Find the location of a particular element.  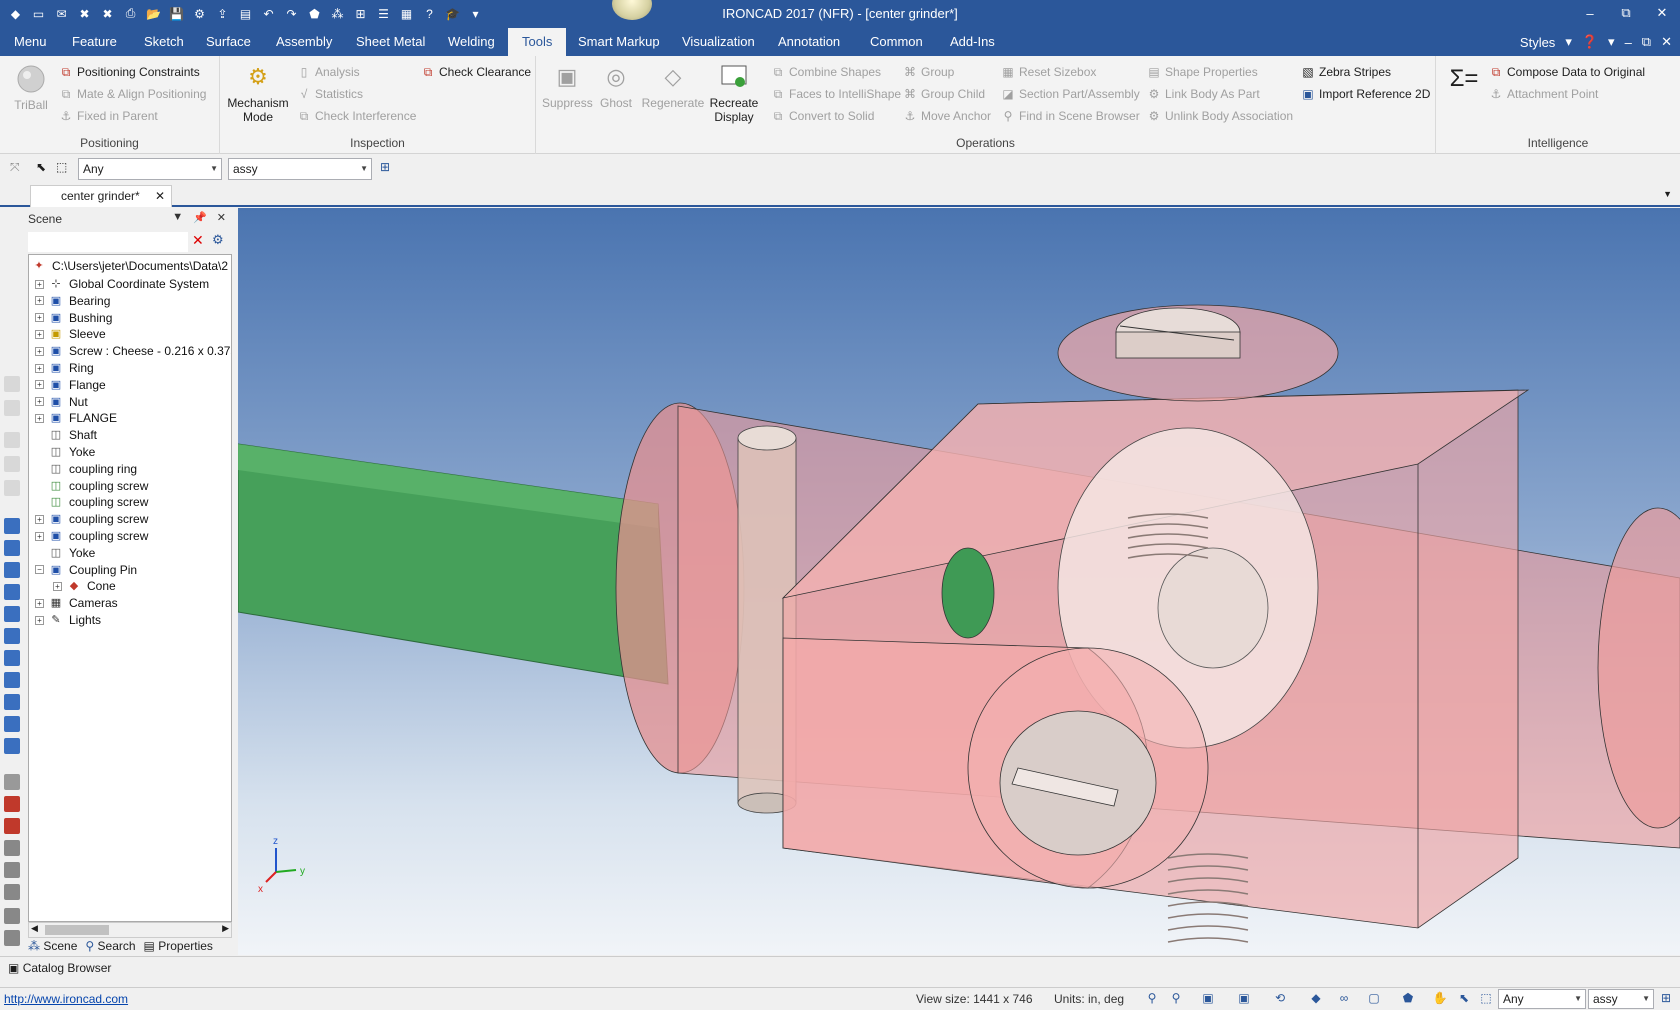

convert-to-solid-button: ⧉ Convert to Solid is located at coordinates (822, 116).